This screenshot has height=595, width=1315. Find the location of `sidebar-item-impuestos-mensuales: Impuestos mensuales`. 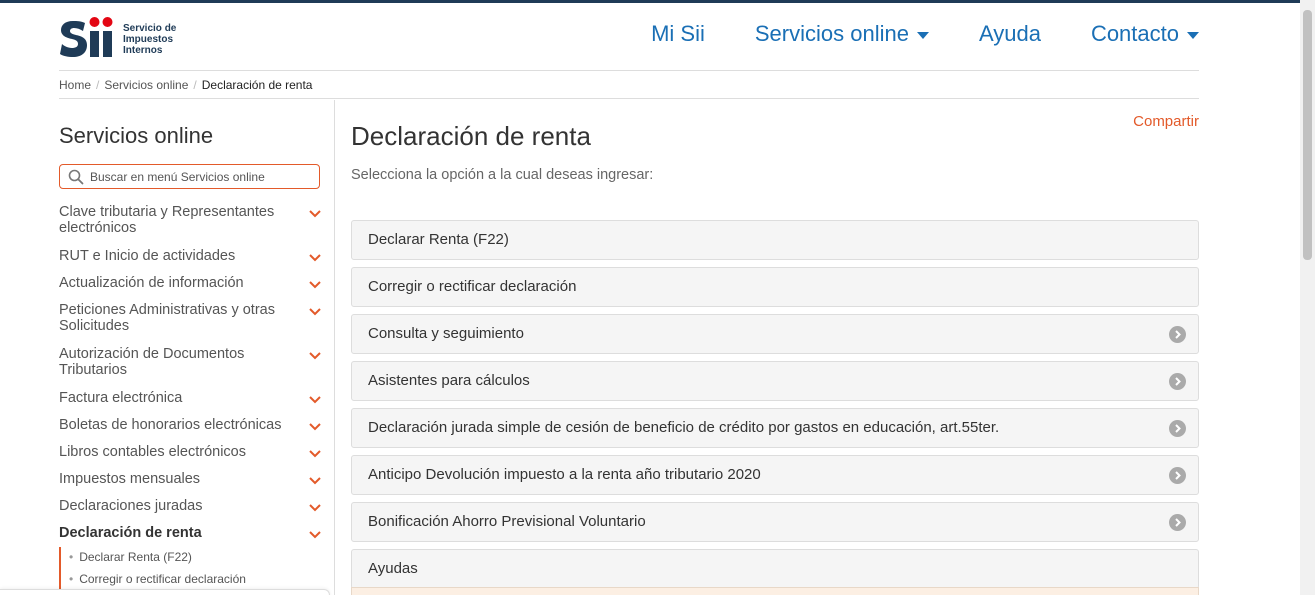

sidebar-item-impuestos-mensuales: Impuestos mensuales is located at coordinates (190, 479).